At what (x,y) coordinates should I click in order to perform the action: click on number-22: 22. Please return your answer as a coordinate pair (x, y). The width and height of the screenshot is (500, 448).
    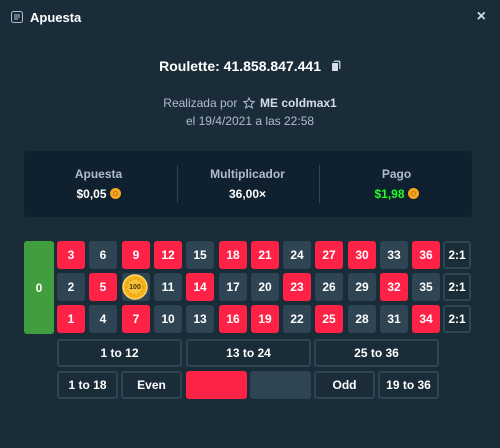
    Looking at the image, I should click on (297, 319).